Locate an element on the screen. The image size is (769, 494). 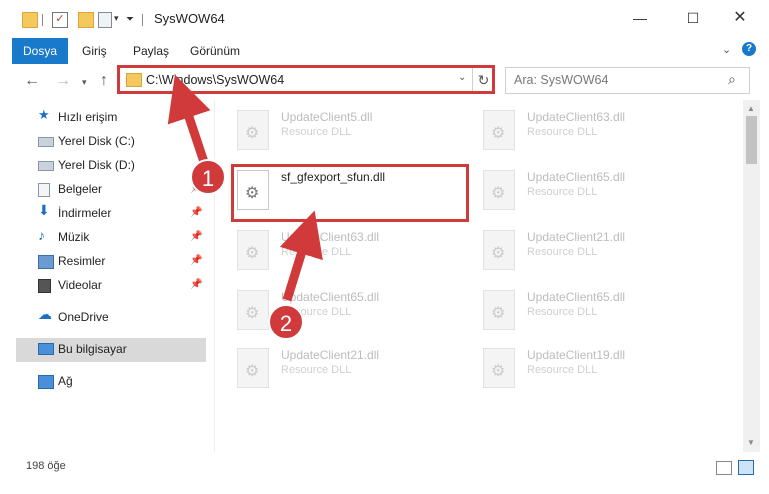
sidebar-item-local-disk-d: Yerel Disk (D:) is located at coordinates (111, 166).